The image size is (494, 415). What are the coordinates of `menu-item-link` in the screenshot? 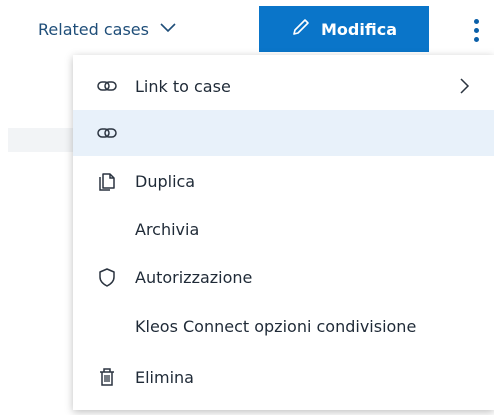 It's located at (283, 133).